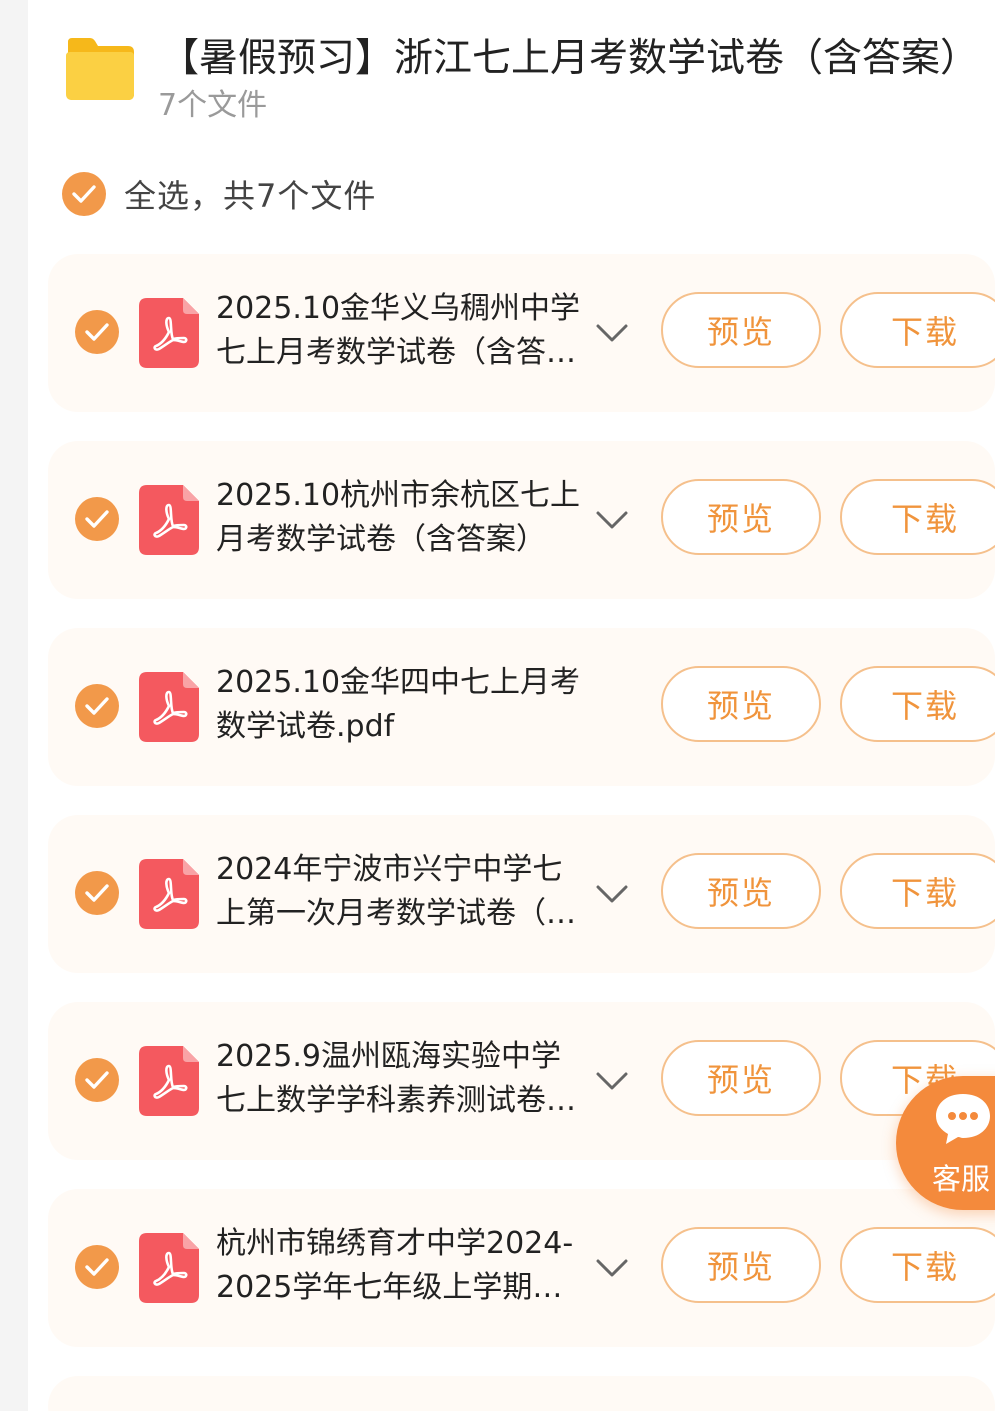 The width and height of the screenshot is (995, 1411). I want to click on select-all-toggle: 全选，共7个文件, so click(219, 194).